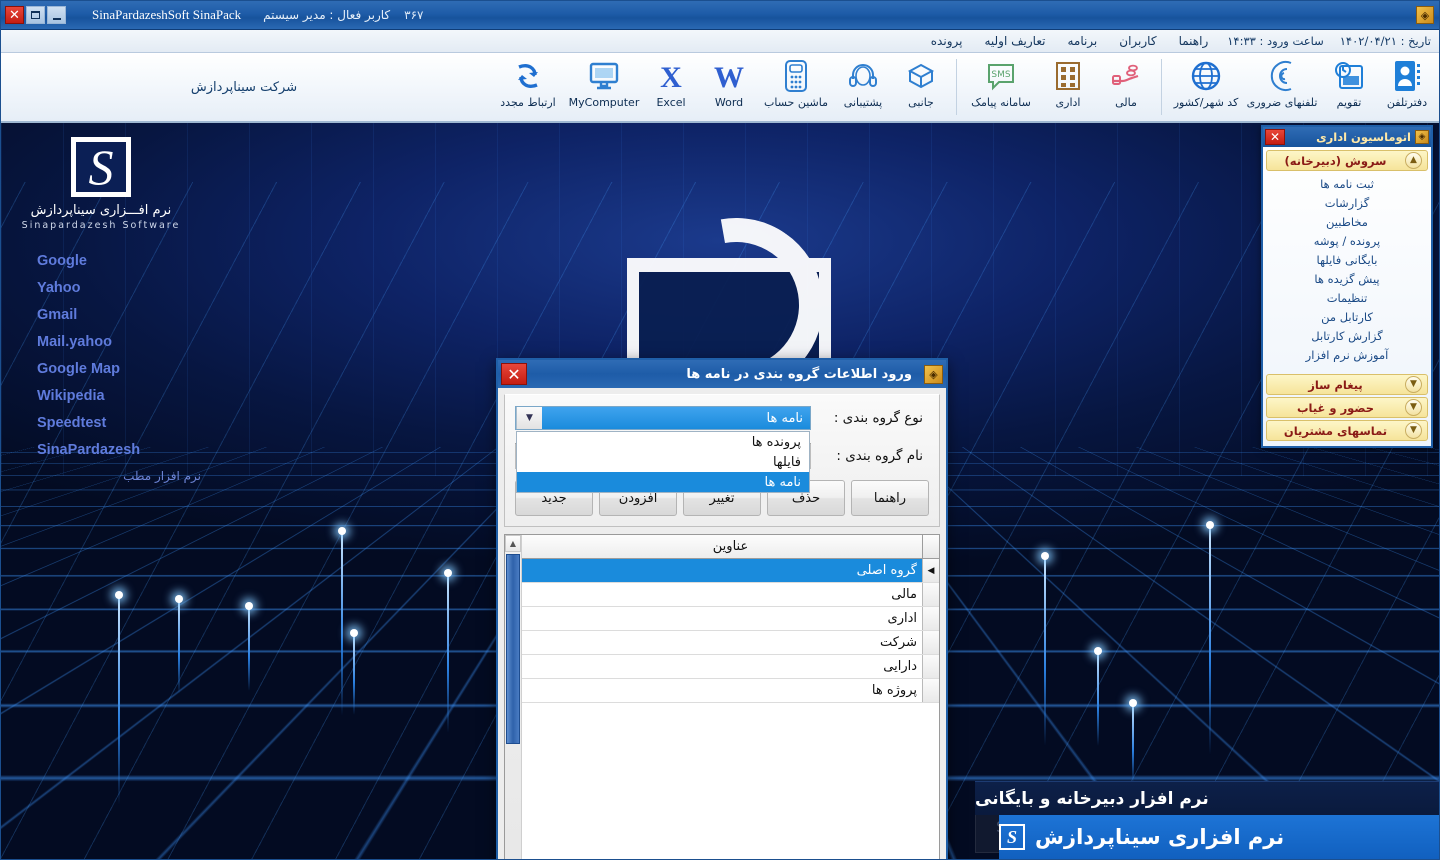  What do you see at coordinates (729, 77) in the screenshot?
I see `svg-text: W` at bounding box center [729, 77].